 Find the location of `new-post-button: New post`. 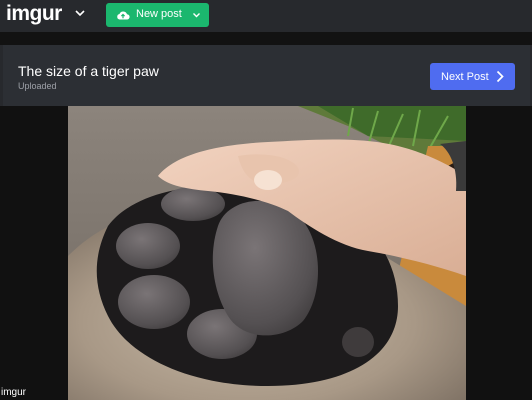

new-post-button: New post is located at coordinates (157, 15).